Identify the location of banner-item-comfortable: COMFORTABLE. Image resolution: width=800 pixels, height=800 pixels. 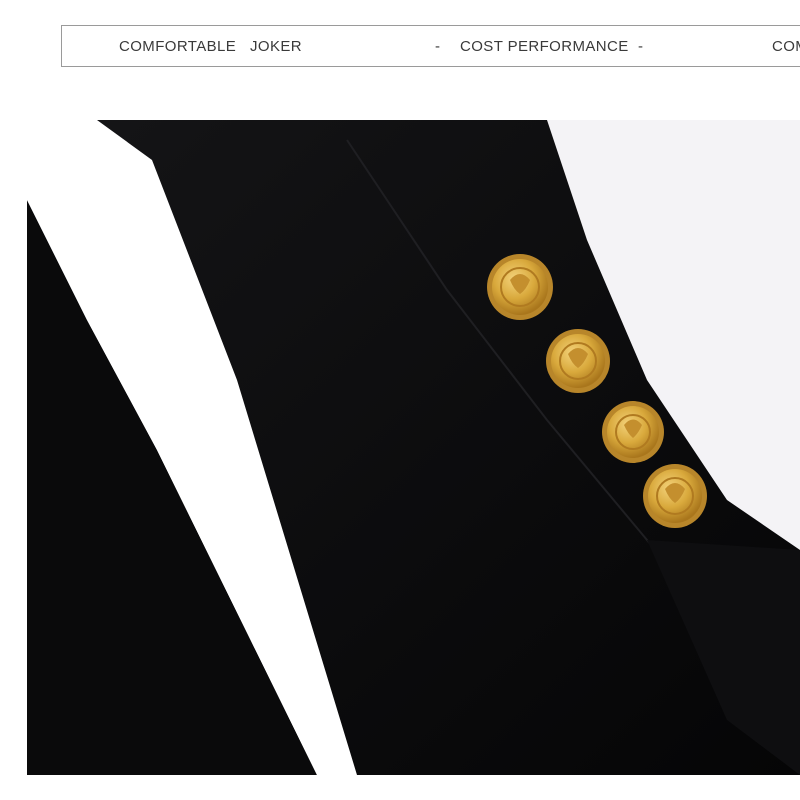
(178, 46).